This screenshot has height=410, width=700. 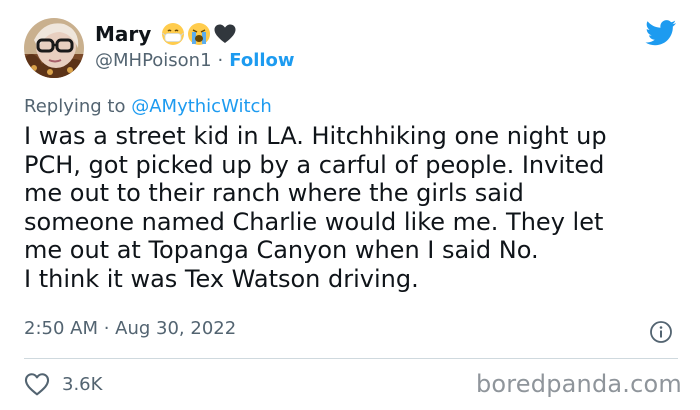 I want to click on black-heart-emoji, so click(x=225, y=33).